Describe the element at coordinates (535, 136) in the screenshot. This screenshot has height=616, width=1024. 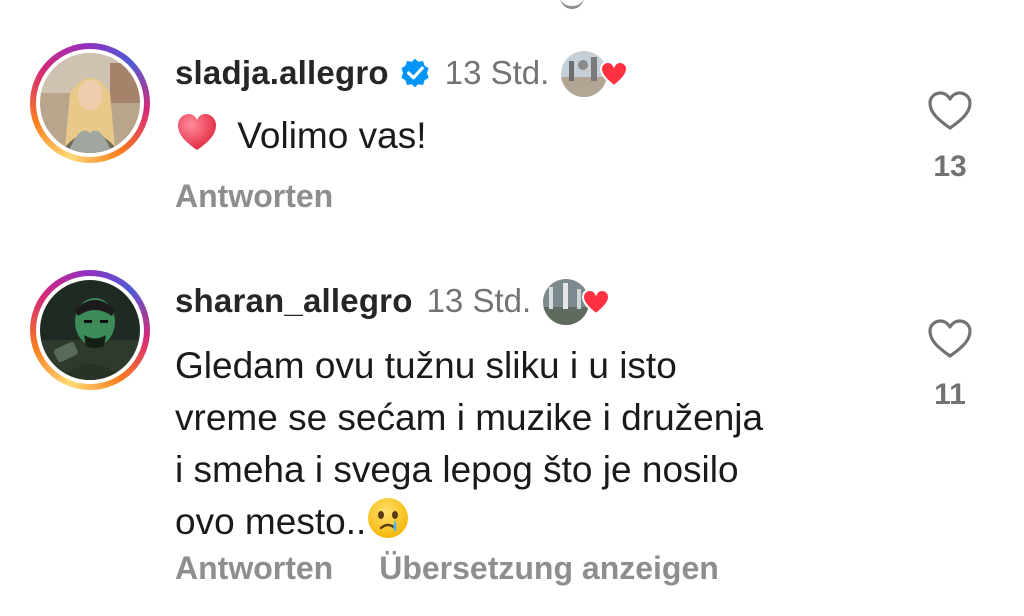
I see `comment-text: Volimo vas!` at that location.